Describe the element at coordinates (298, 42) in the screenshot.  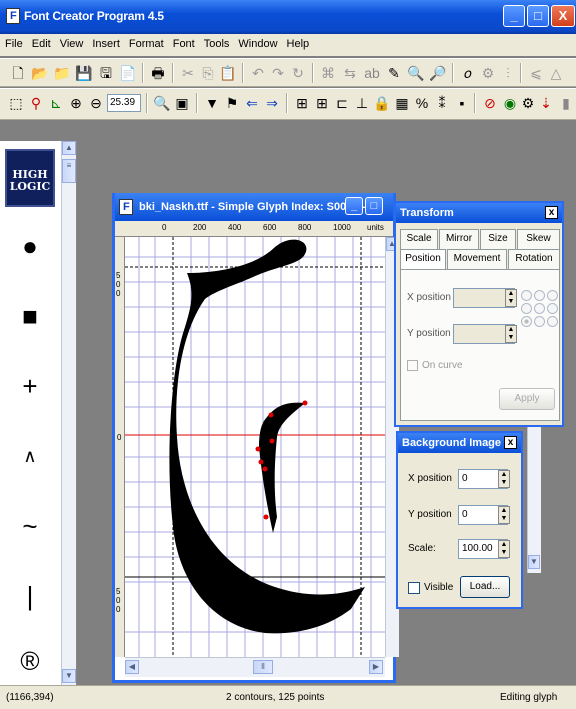
I see `menu-help: Help` at that location.